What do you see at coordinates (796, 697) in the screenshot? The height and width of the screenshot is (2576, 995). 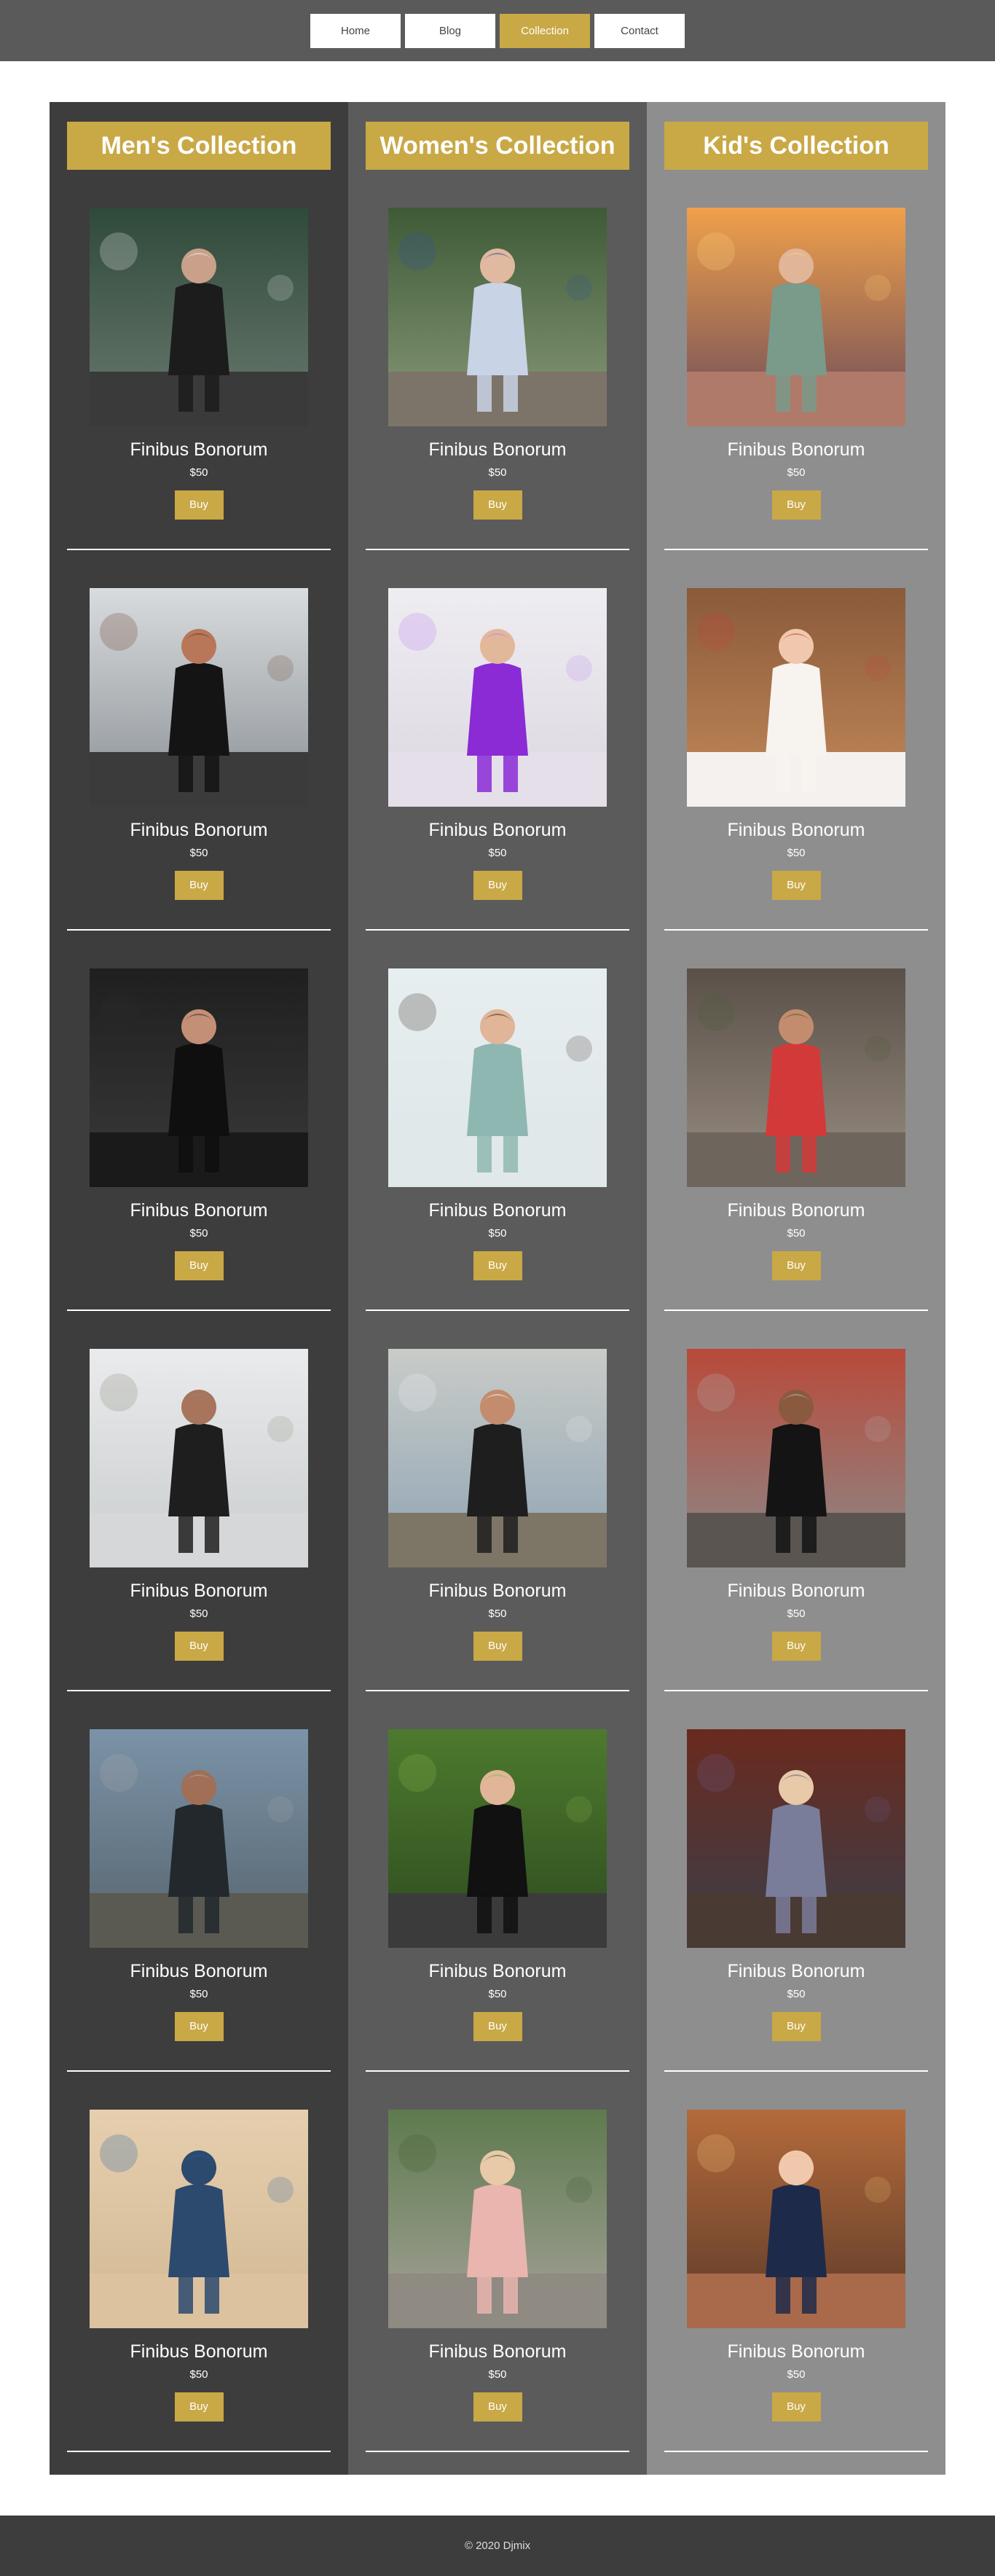 I see `baby-white-bonnet-photo` at bounding box center [796, 697].